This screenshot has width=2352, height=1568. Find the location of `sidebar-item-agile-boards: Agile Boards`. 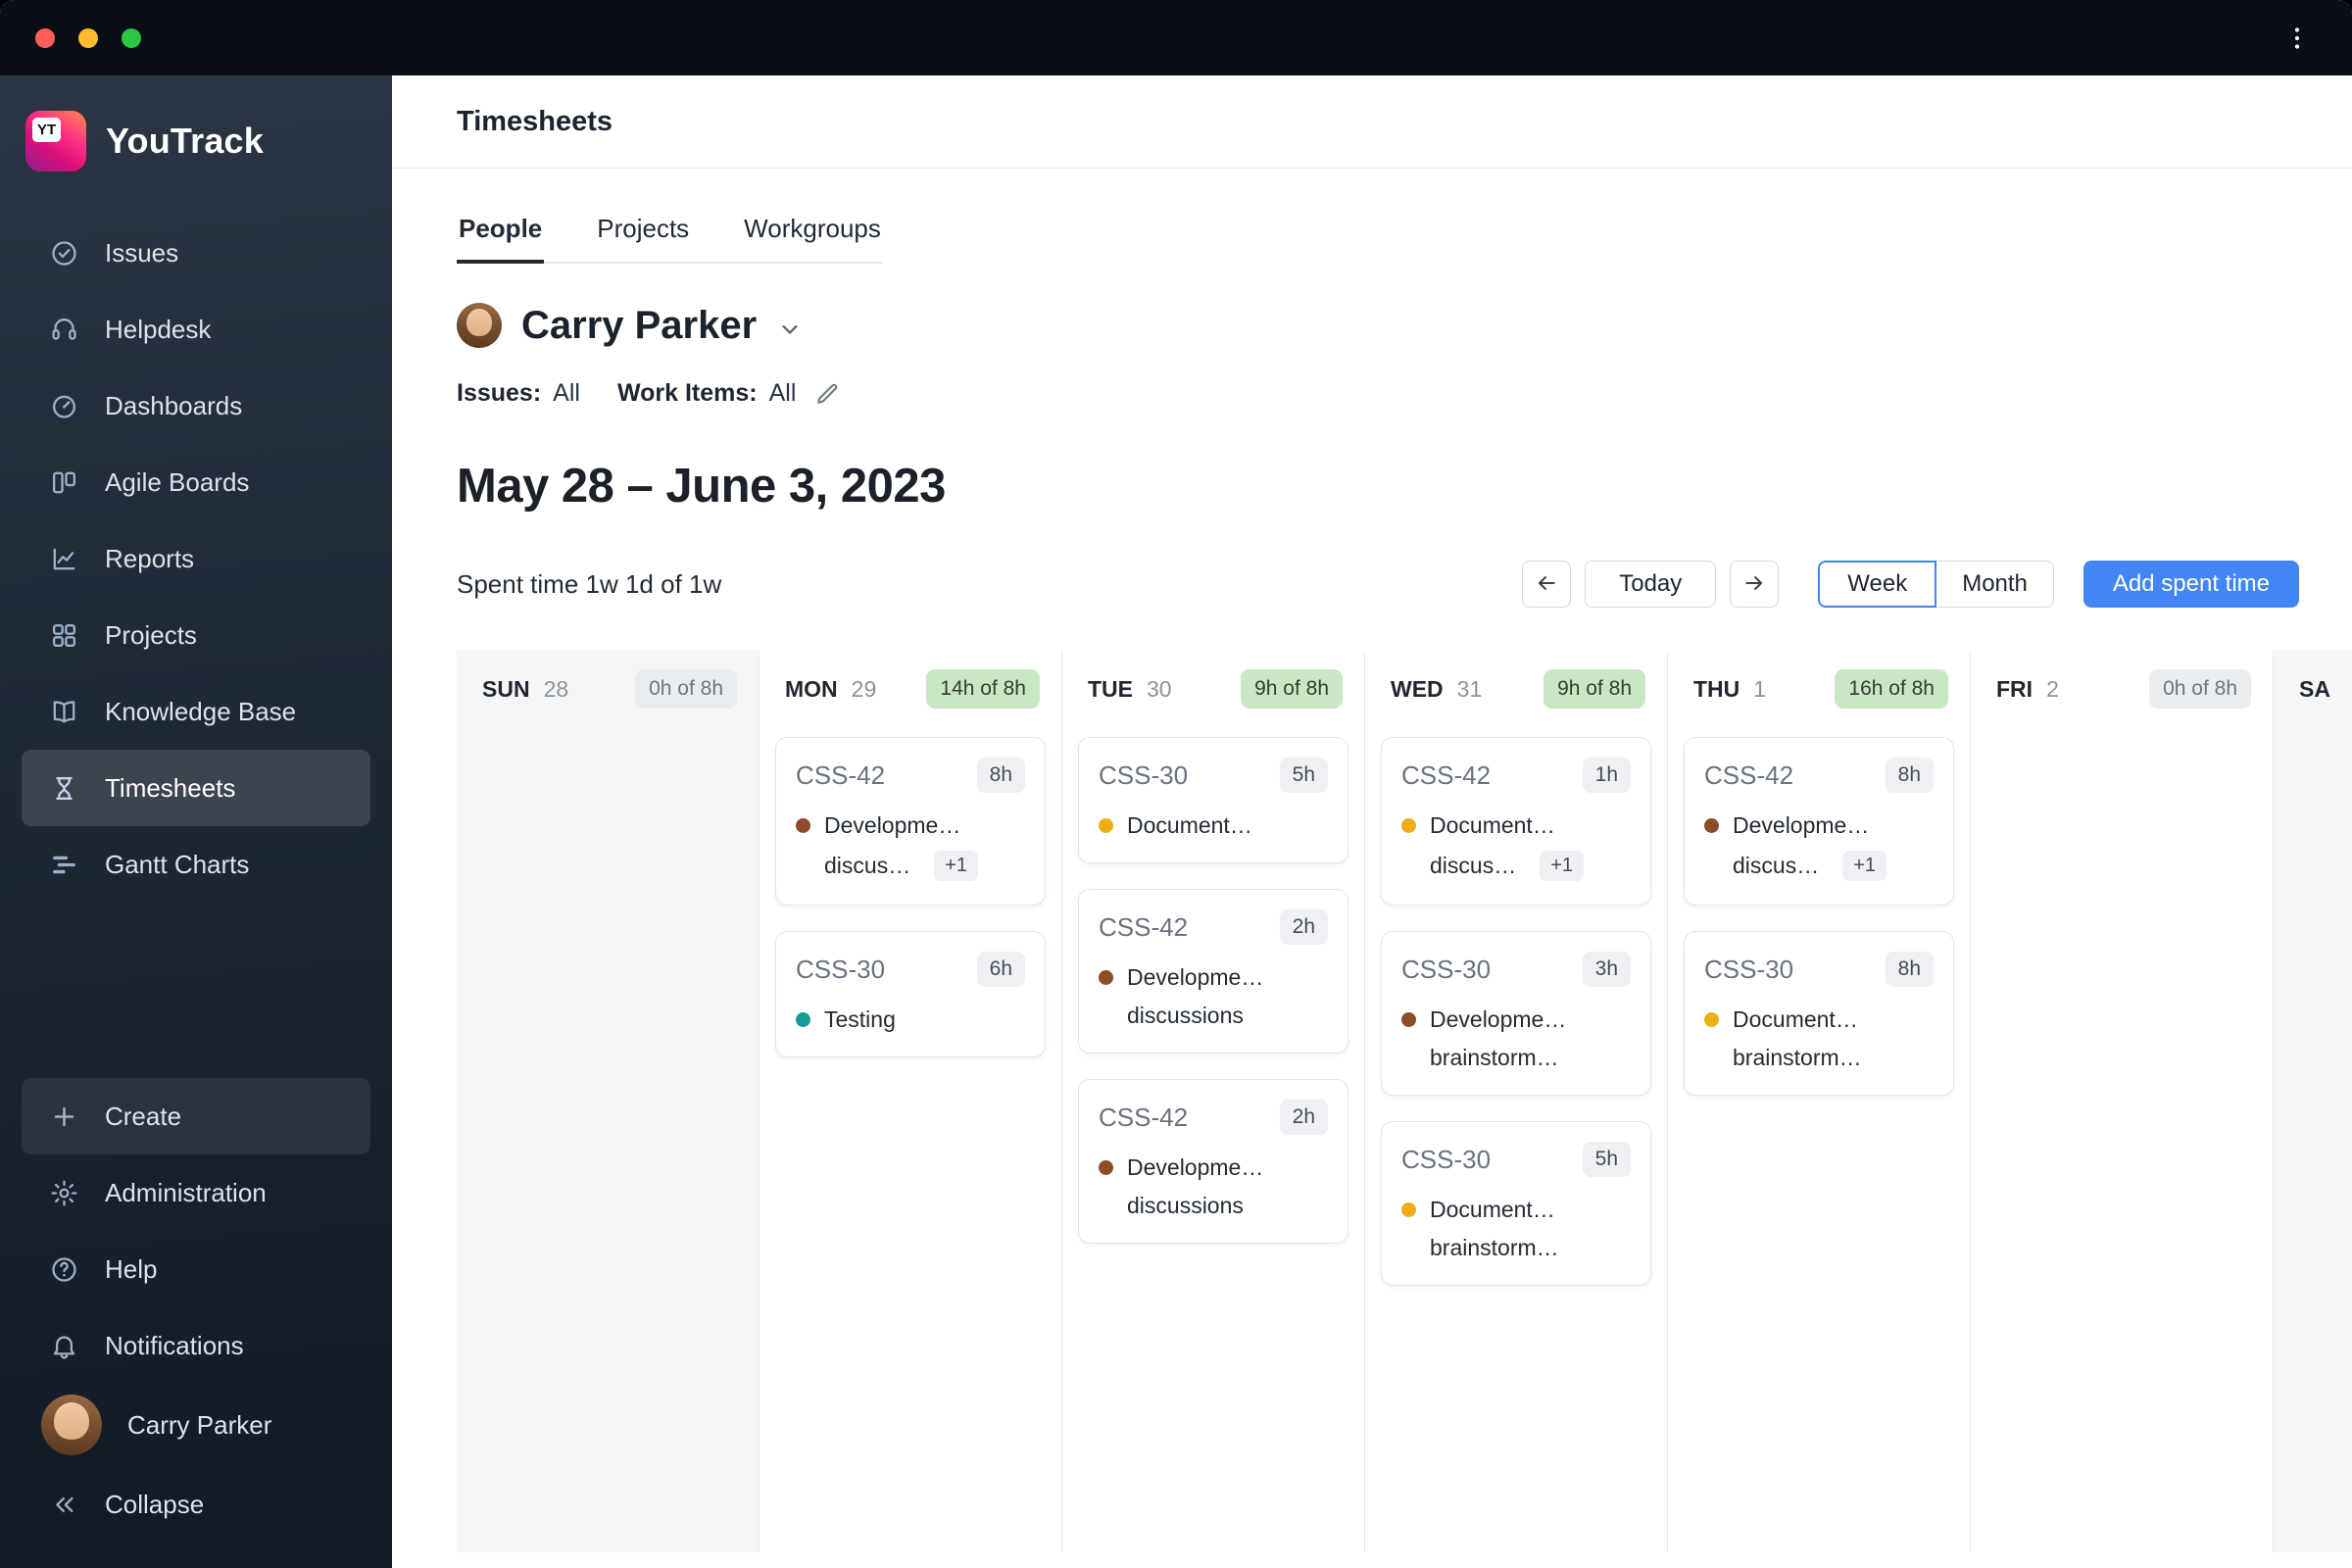

sidebar-item-agile-boards: Agile Boards is located at coordinates (196, 482).